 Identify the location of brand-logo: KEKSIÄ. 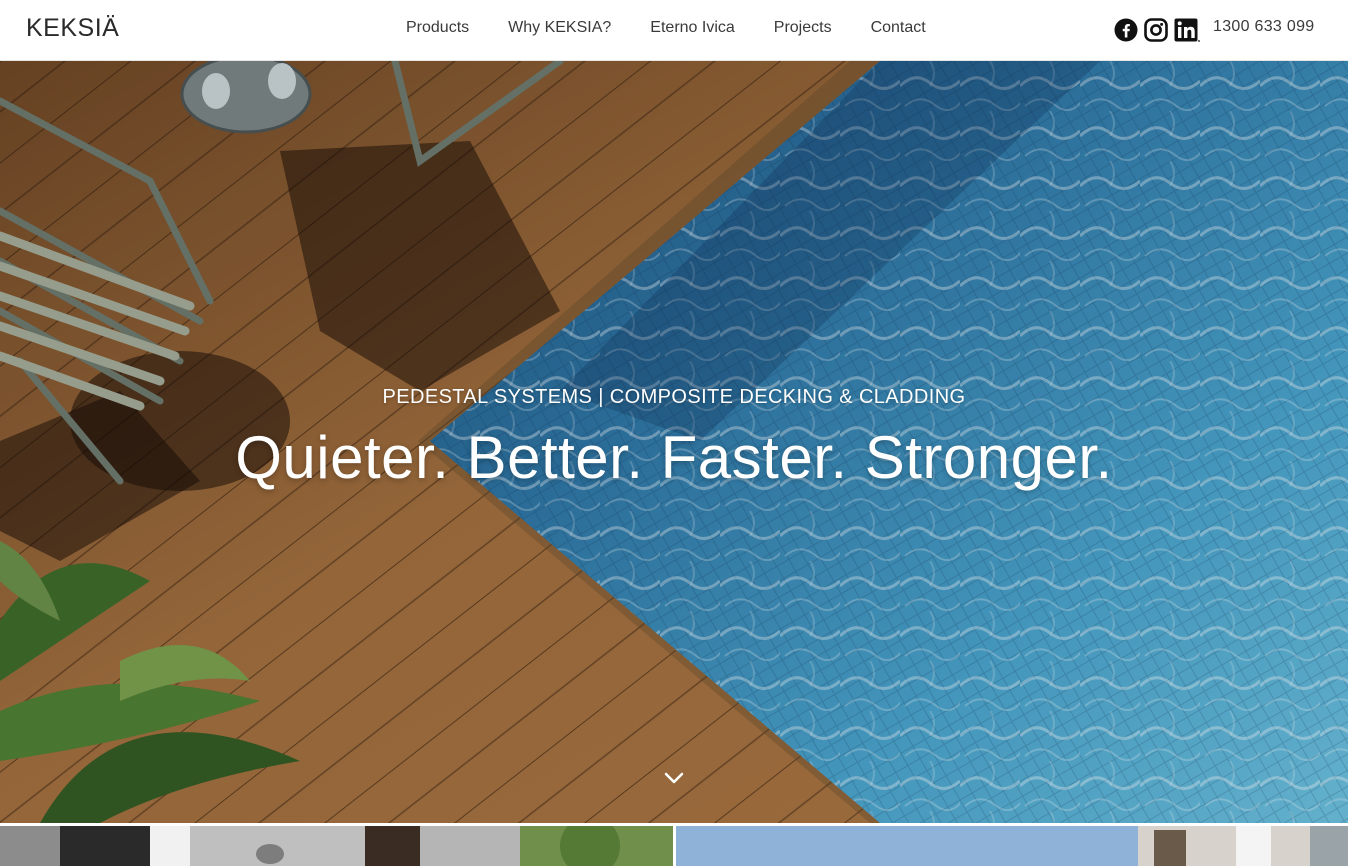
(72, 28).